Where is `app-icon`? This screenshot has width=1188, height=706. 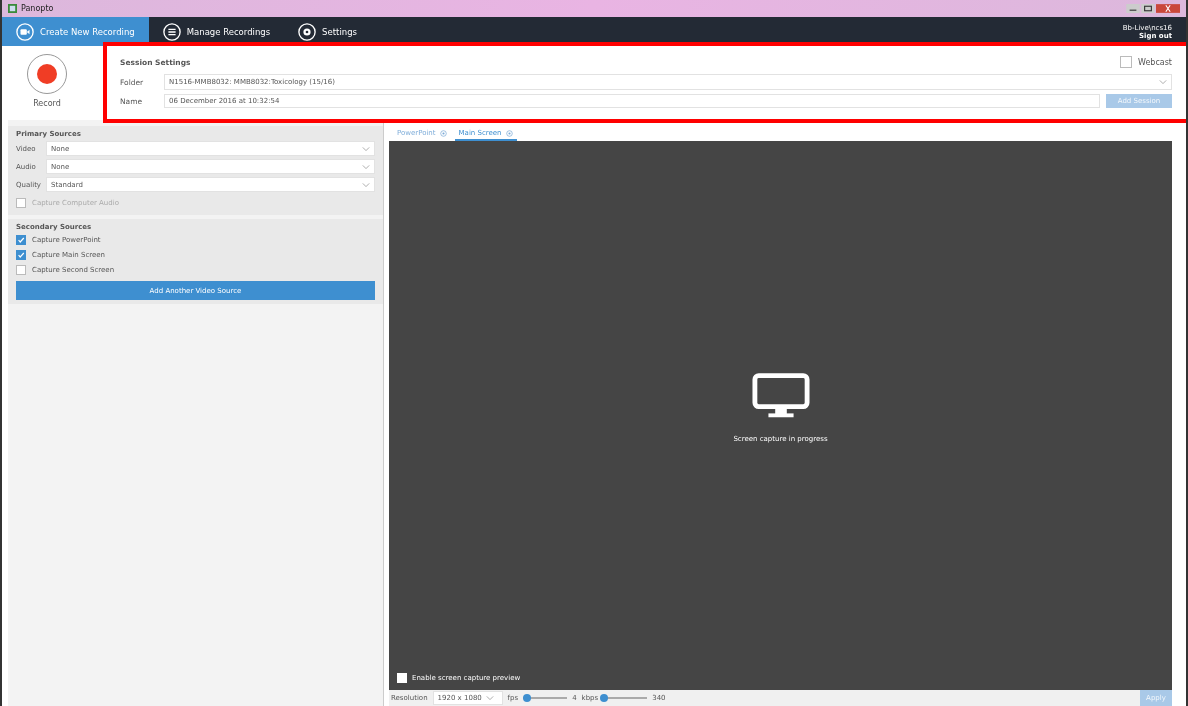 app-icon is located at coordinates (12, 8).